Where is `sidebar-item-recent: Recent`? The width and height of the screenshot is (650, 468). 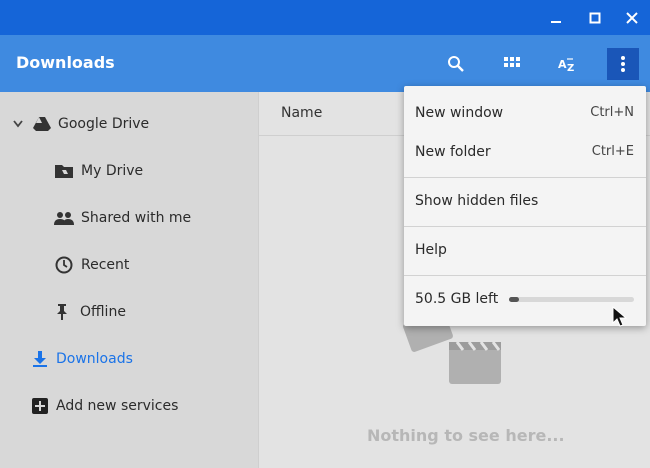 sidebar-item-recent: Recent is located at coordinates (129, 265).